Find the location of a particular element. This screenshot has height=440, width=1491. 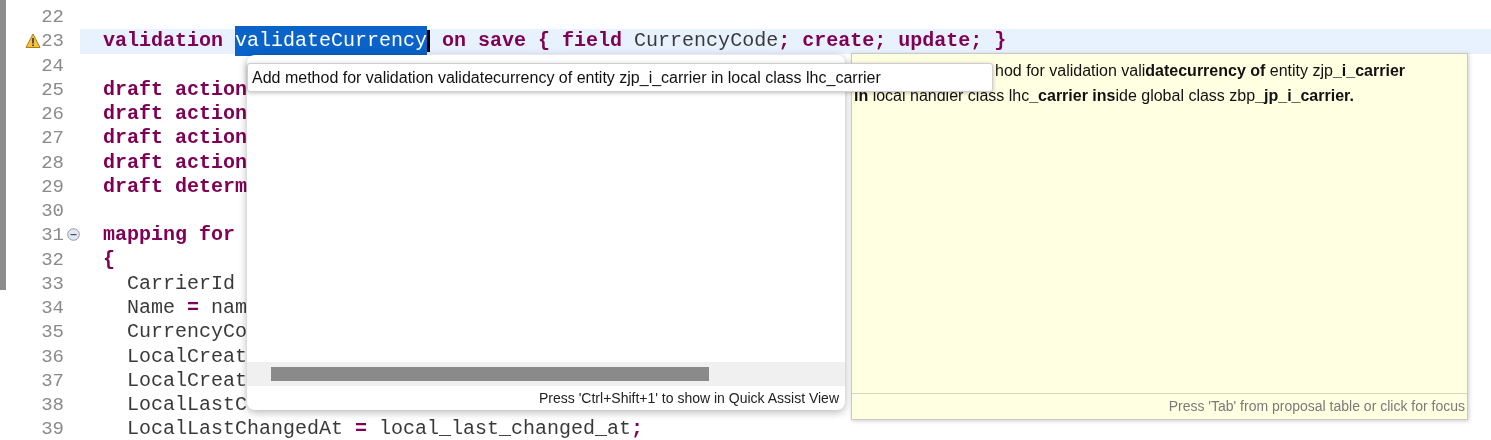

line-number: 37 is located at coordinates (52, 380).